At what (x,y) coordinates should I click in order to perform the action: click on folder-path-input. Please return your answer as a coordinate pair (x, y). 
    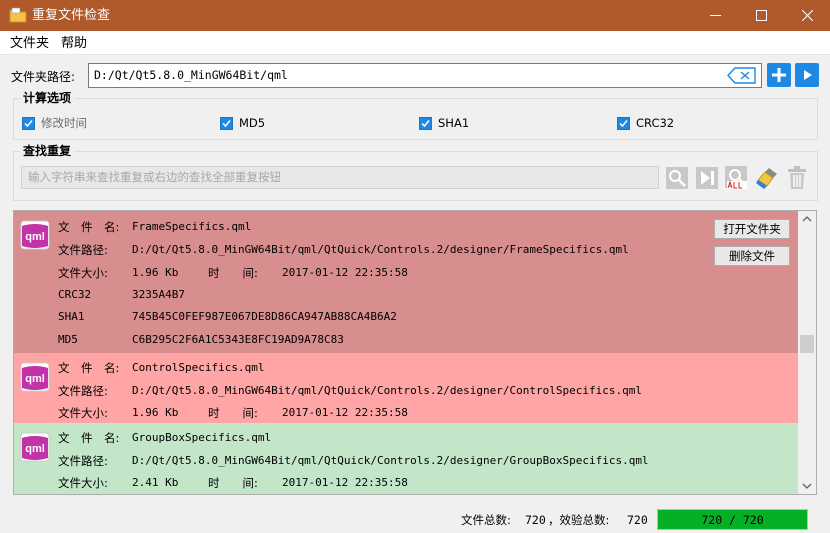
    Looking at the image, I should click on (409, 75).